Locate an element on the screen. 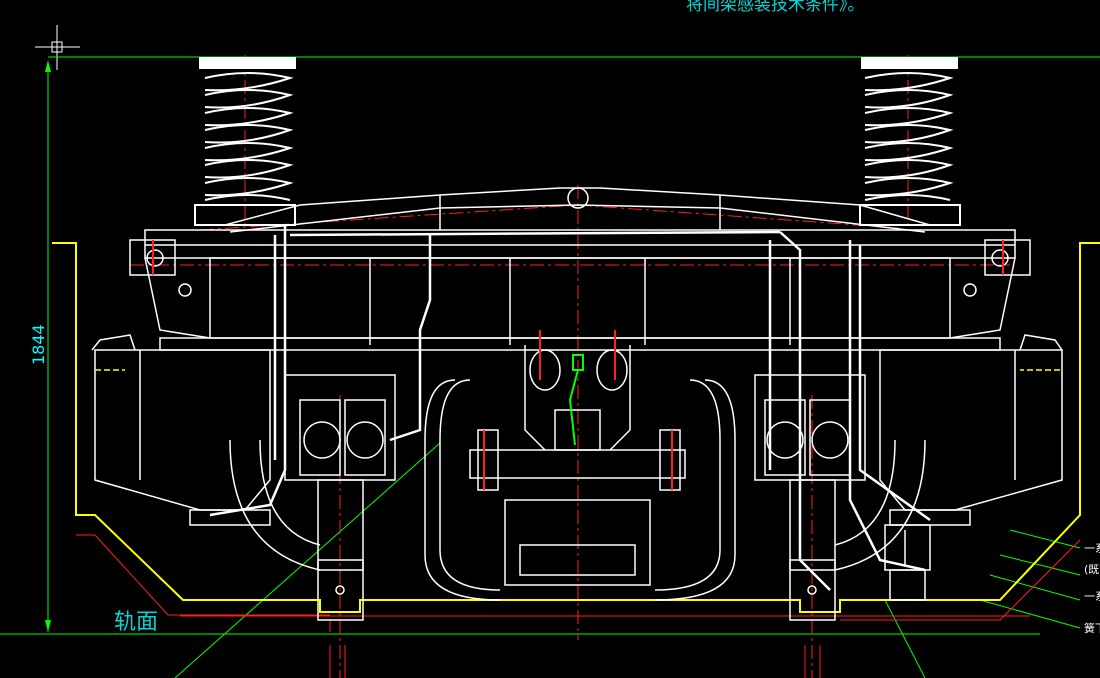  height-dimension-value: 1844 is located at coordinates (38, 344).